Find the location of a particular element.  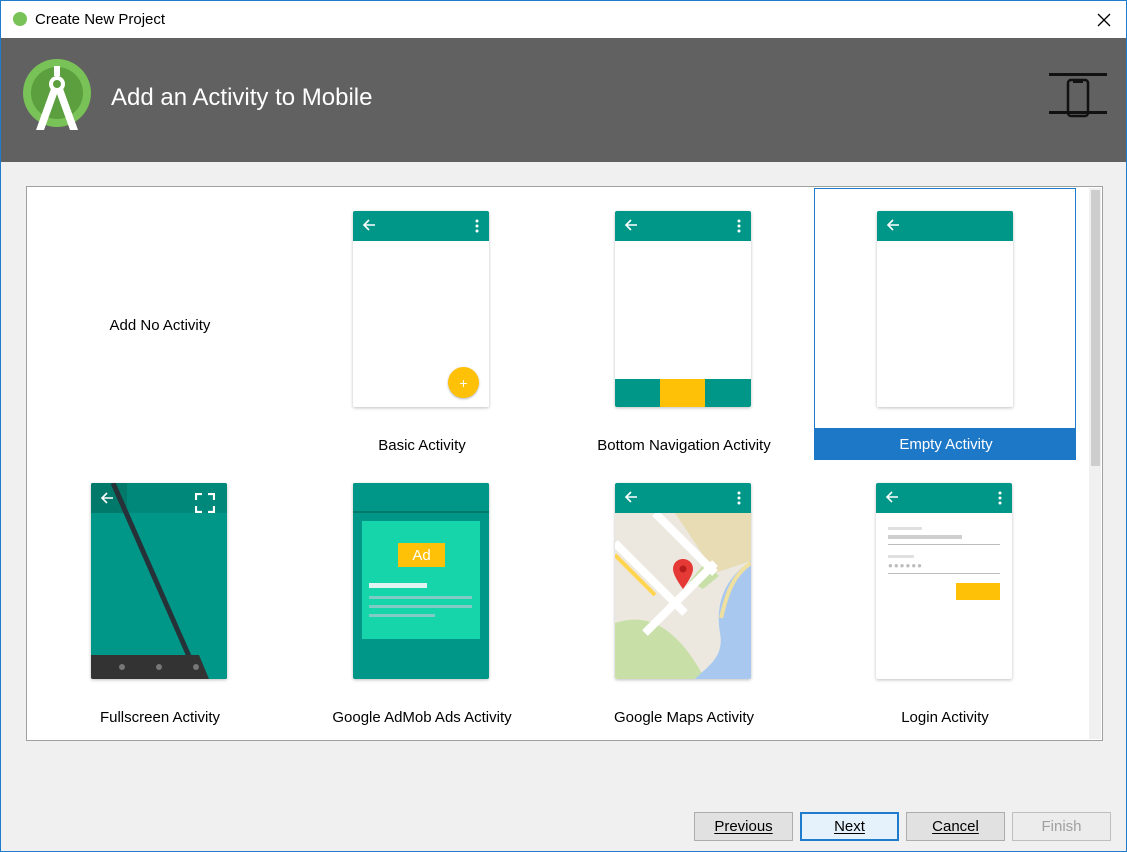

template-bottom-navigation-activity: Bottom Navigation Activity is located at coordinates (684, 325).